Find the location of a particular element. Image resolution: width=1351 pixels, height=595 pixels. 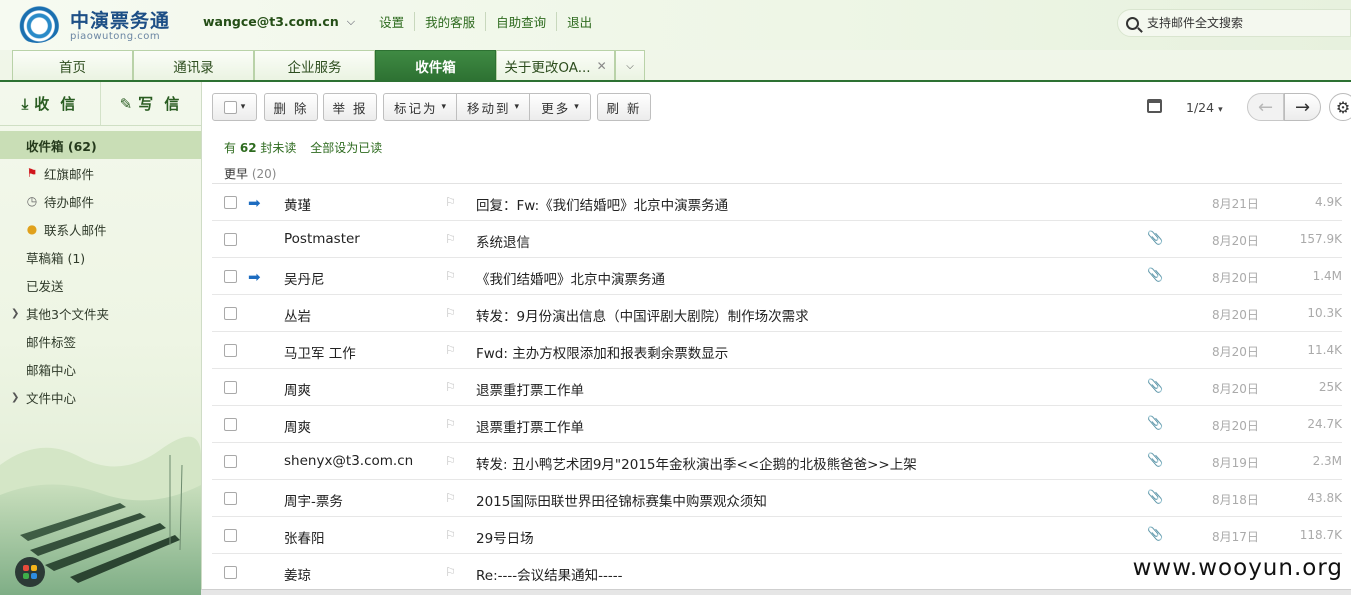

email-subject: 系统退信 is located at coordinates (503, 241).